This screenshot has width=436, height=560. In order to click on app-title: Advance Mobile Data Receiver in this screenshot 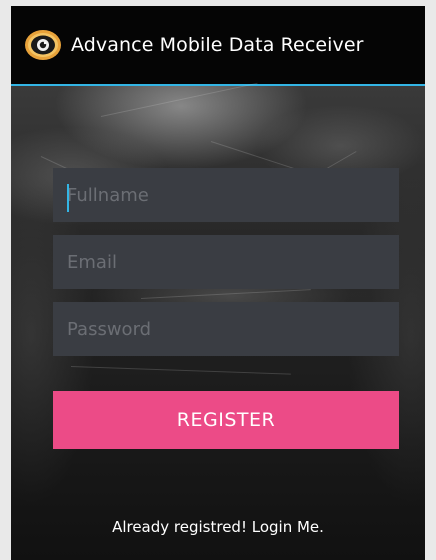, I will do `click(217, 45)`.